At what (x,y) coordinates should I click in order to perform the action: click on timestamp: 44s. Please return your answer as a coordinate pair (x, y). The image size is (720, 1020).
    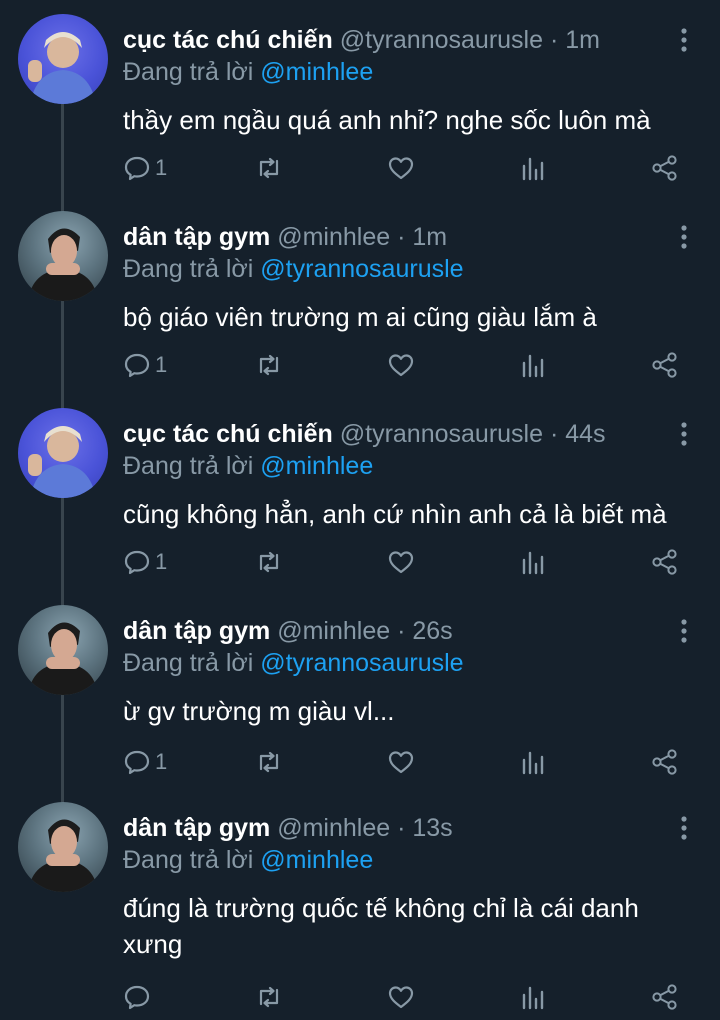
    Looking at the image, I should click on (585, 434).